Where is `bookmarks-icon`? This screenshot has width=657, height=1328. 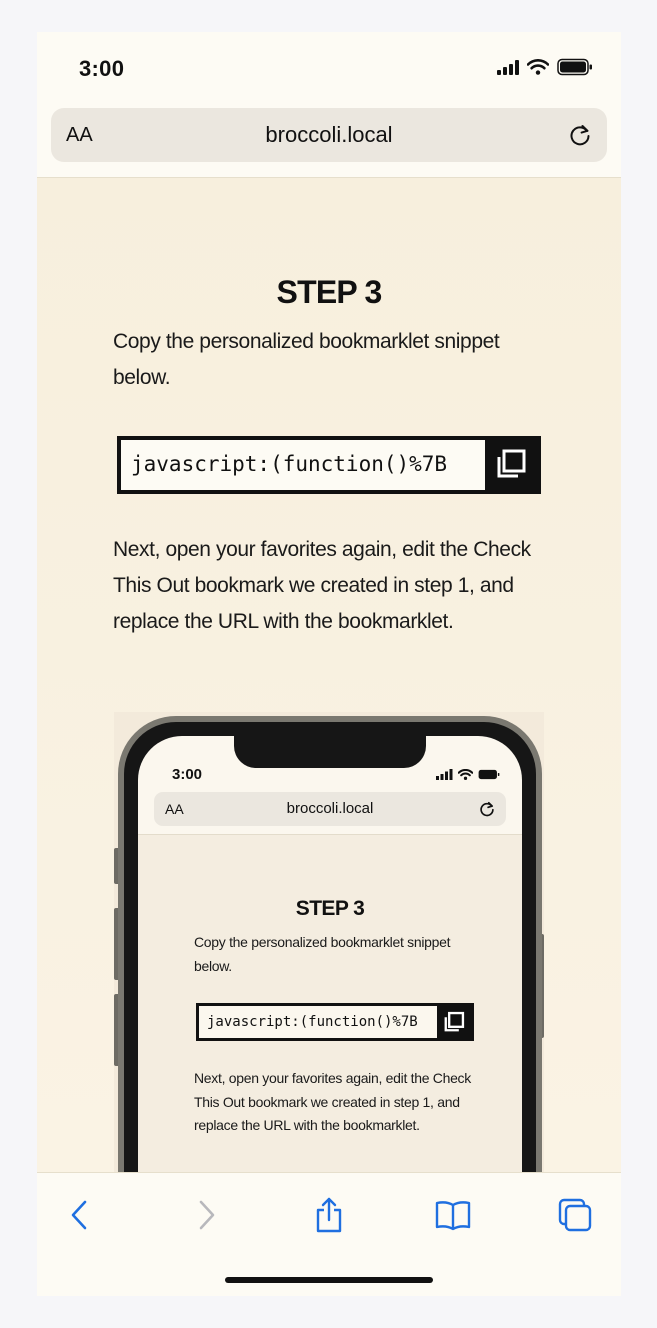 bookmarks-icon is located at coordinates (453, 1216).